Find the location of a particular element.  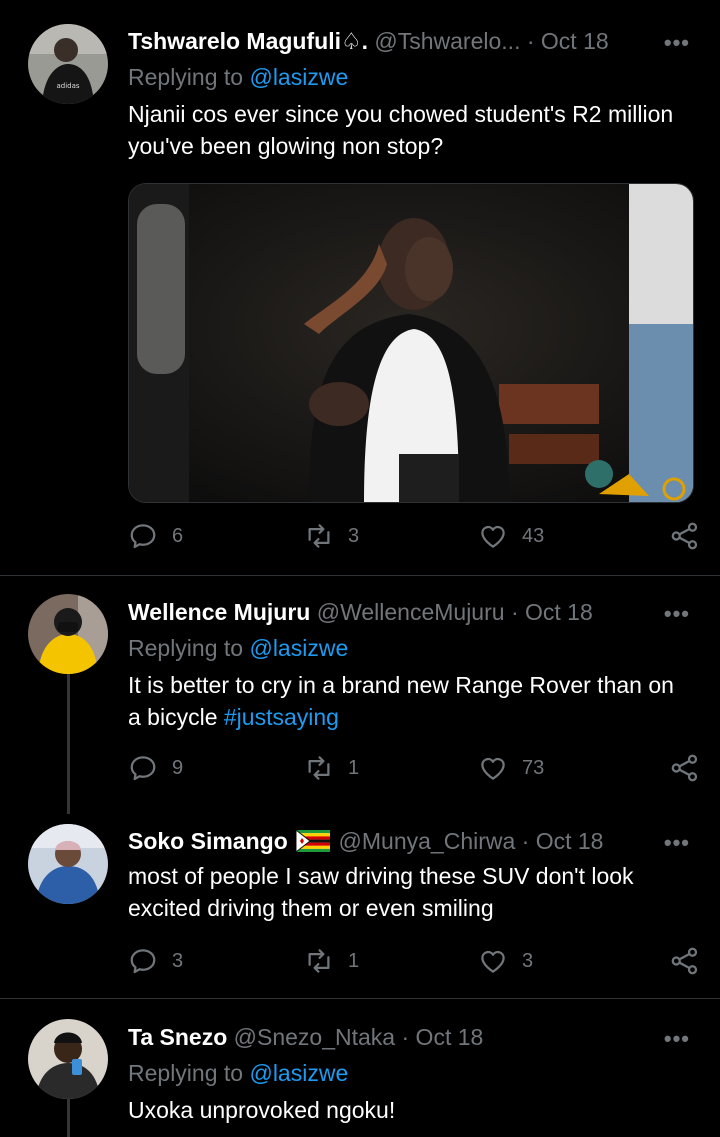

handle: @WellenceMujuru is located at coordinates (411, 612).